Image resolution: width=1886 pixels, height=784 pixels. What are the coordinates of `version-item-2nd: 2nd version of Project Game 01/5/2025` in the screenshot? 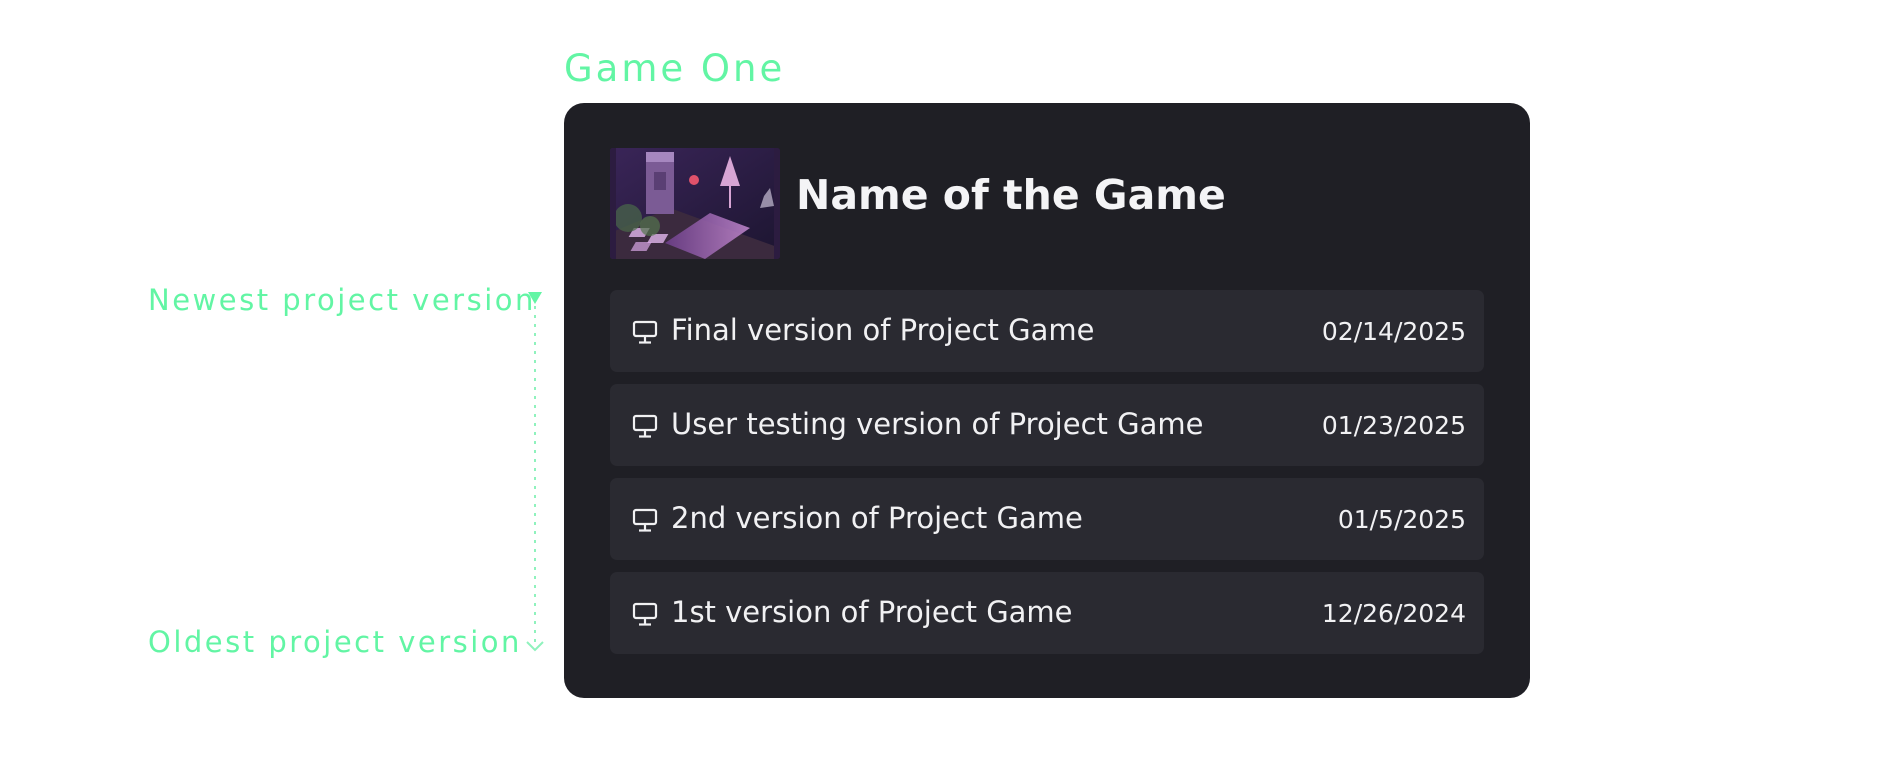 It's located at (1047, 519).